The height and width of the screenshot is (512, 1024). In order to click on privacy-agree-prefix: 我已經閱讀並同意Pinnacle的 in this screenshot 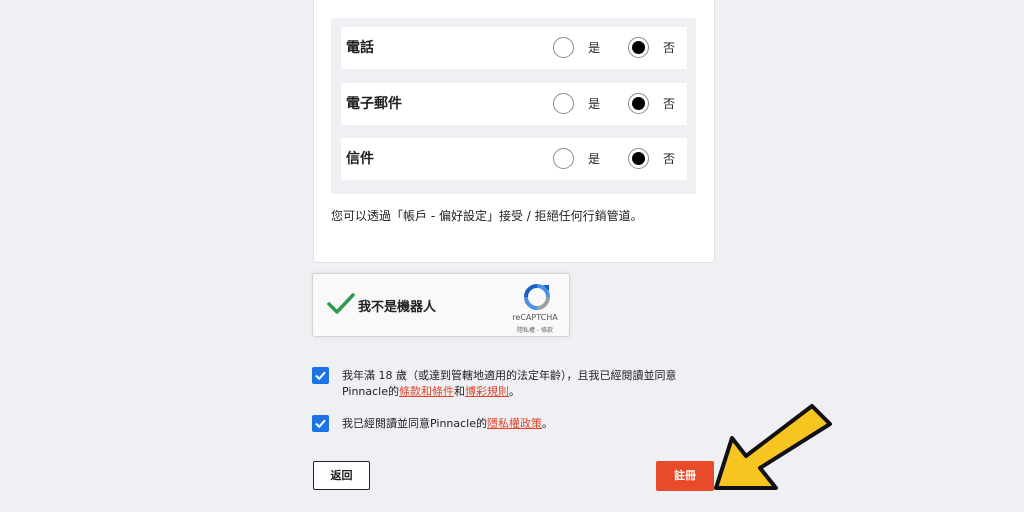, I will do `click(415, 423)`.